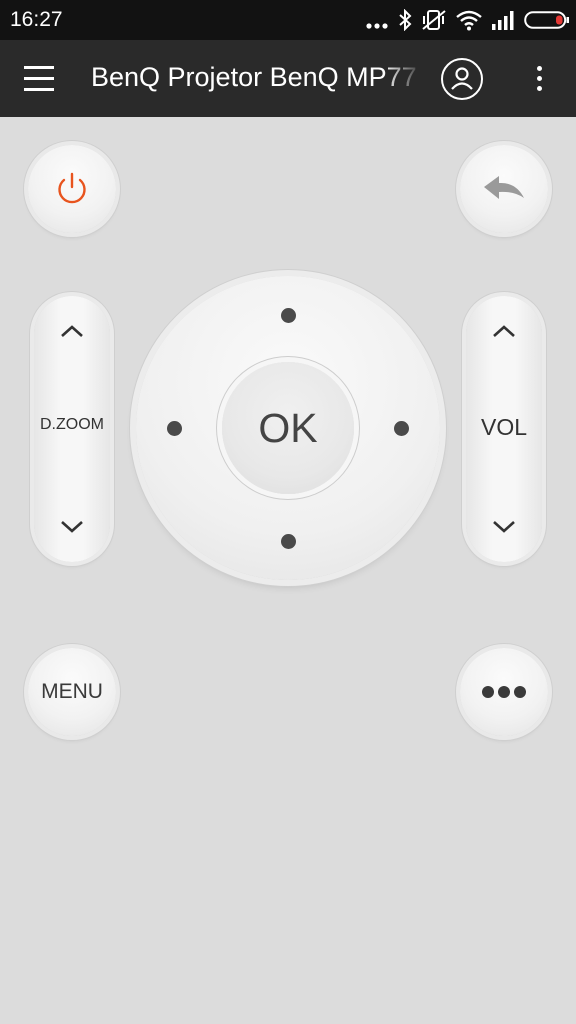 This screenshot has width=576, height=1024. Describe the element at coordinates (288, 20) in the screenshot. I see `status-bar: 16:27` at that location.